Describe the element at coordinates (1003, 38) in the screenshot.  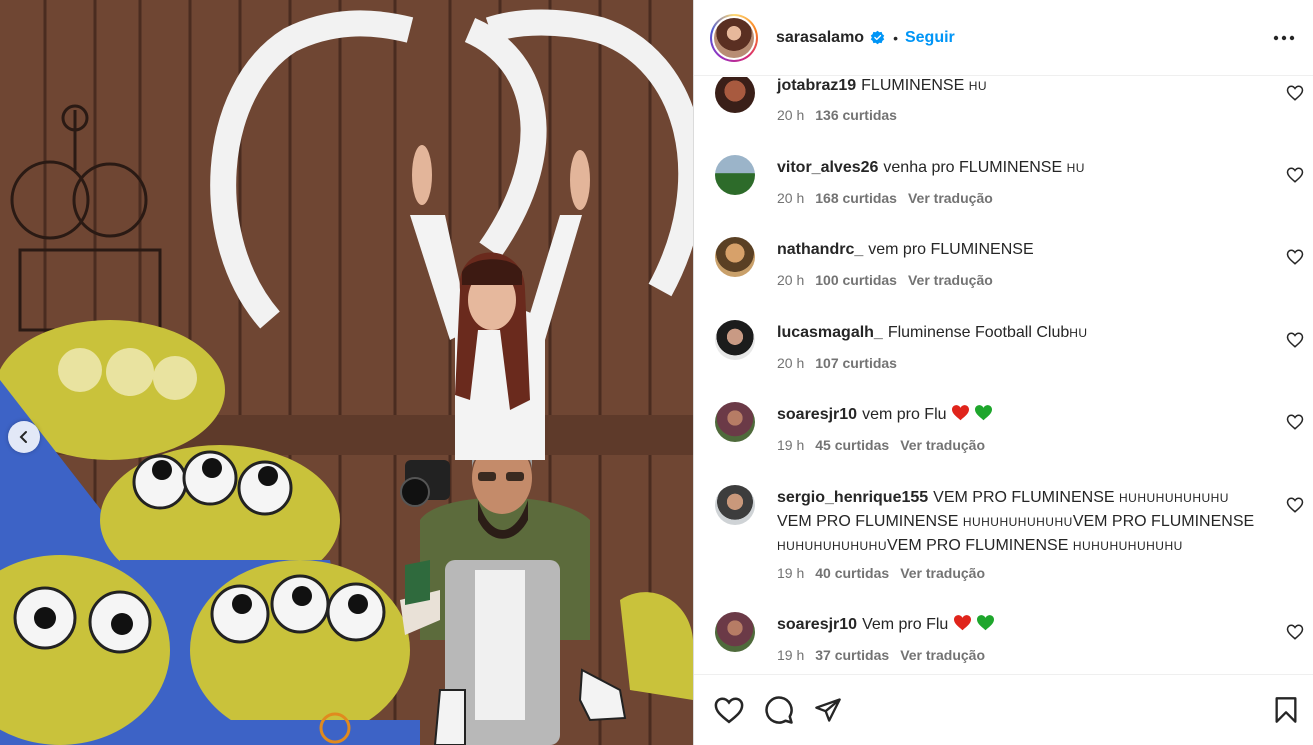
I see `post-header: sarasalamo • Seguir` at that location.